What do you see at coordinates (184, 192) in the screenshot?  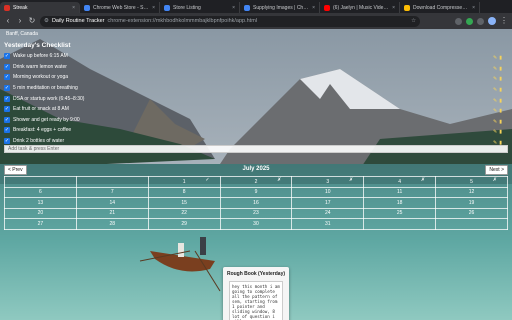 I see `calendar-day: 8` at bounding box center [184, 192].